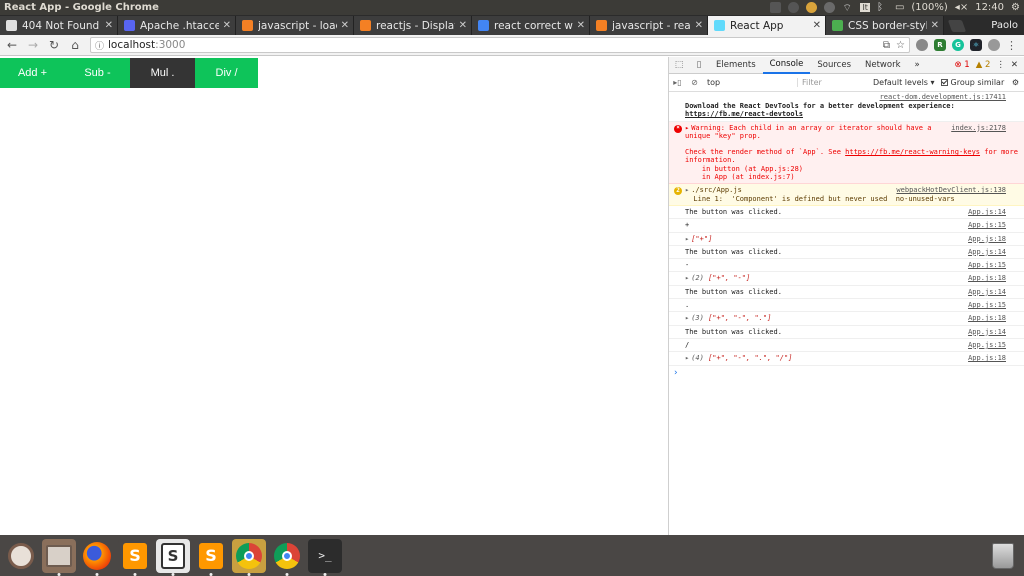 Image resolution: width=1024 pixels, height=576 pixels. What do you see at coordinates (983, 65) in the screenshot?
I see `warning-count-badge: ▲ 2` at bounding box center [983, 65].